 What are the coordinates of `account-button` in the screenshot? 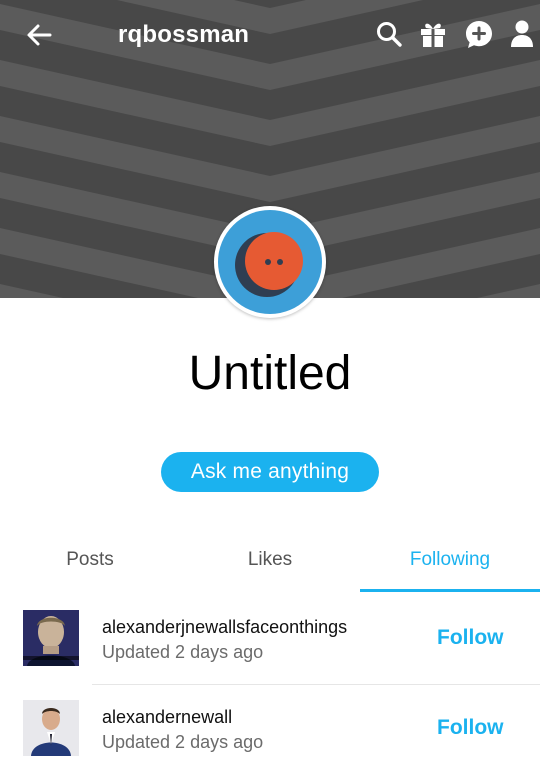 It's located at (522, 34).